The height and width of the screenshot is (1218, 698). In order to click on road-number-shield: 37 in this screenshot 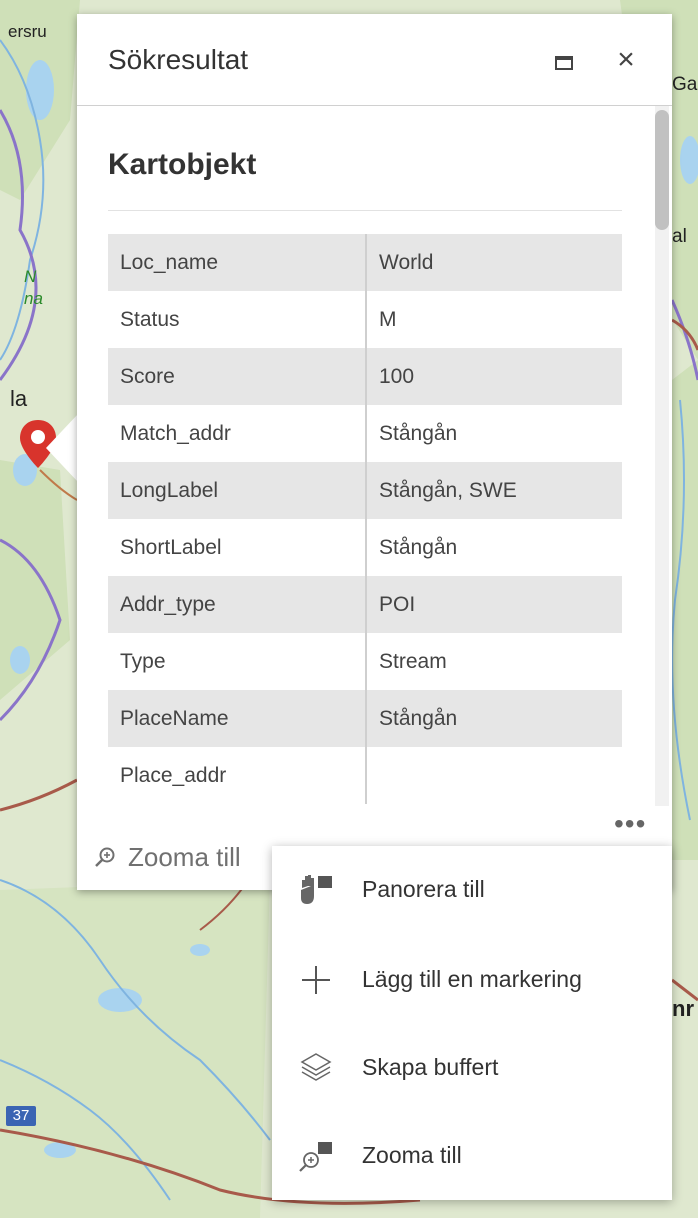, I will do `click(21, 1116)`.